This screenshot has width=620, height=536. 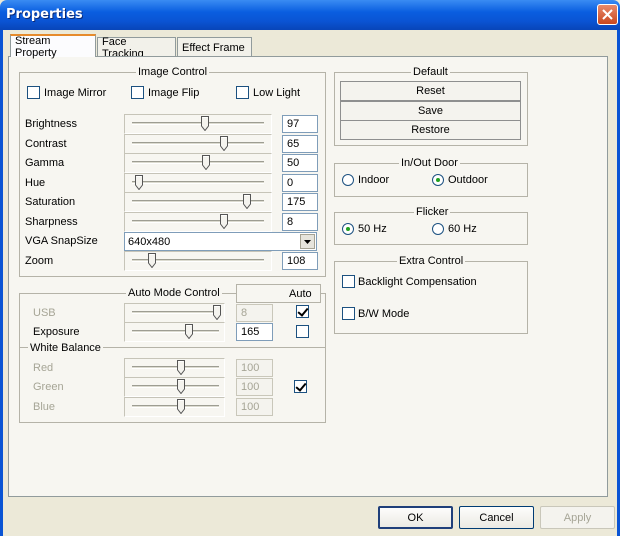 What do you see at coordinates (302, 311) in the screenshot?
I see `usb-auto-checkbox` at bounding box center [302, 311].